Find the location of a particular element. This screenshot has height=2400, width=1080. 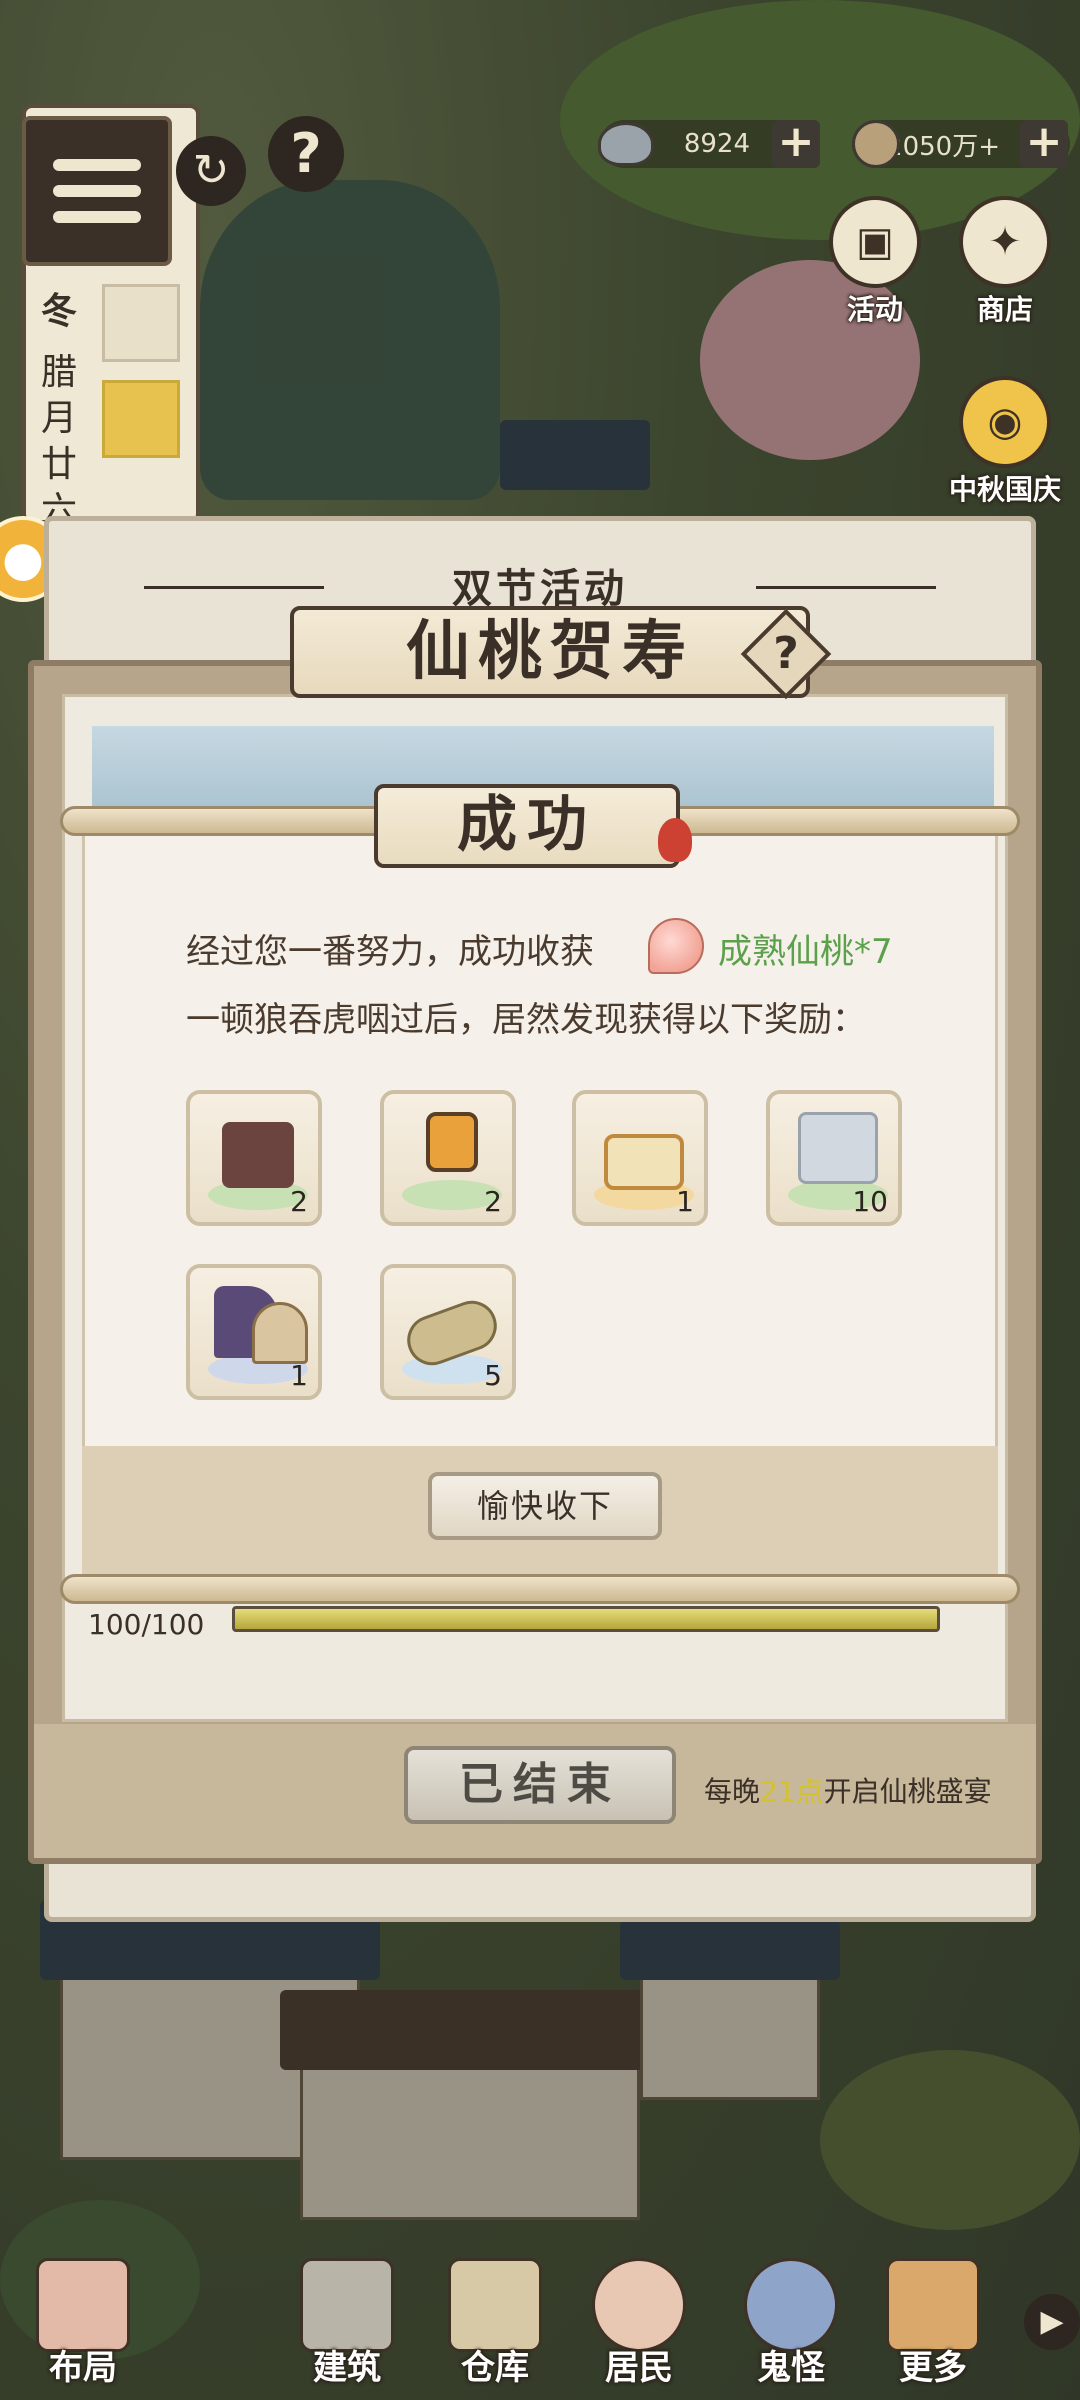

festival-label: 中秋国庆 is located at coordinates (1004, 489).